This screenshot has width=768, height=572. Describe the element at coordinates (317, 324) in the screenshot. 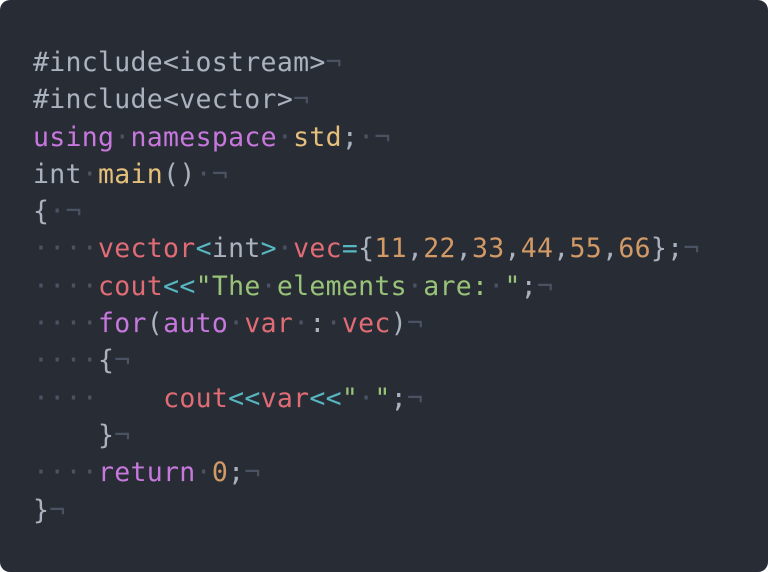

I see `text-token: :` at that location.